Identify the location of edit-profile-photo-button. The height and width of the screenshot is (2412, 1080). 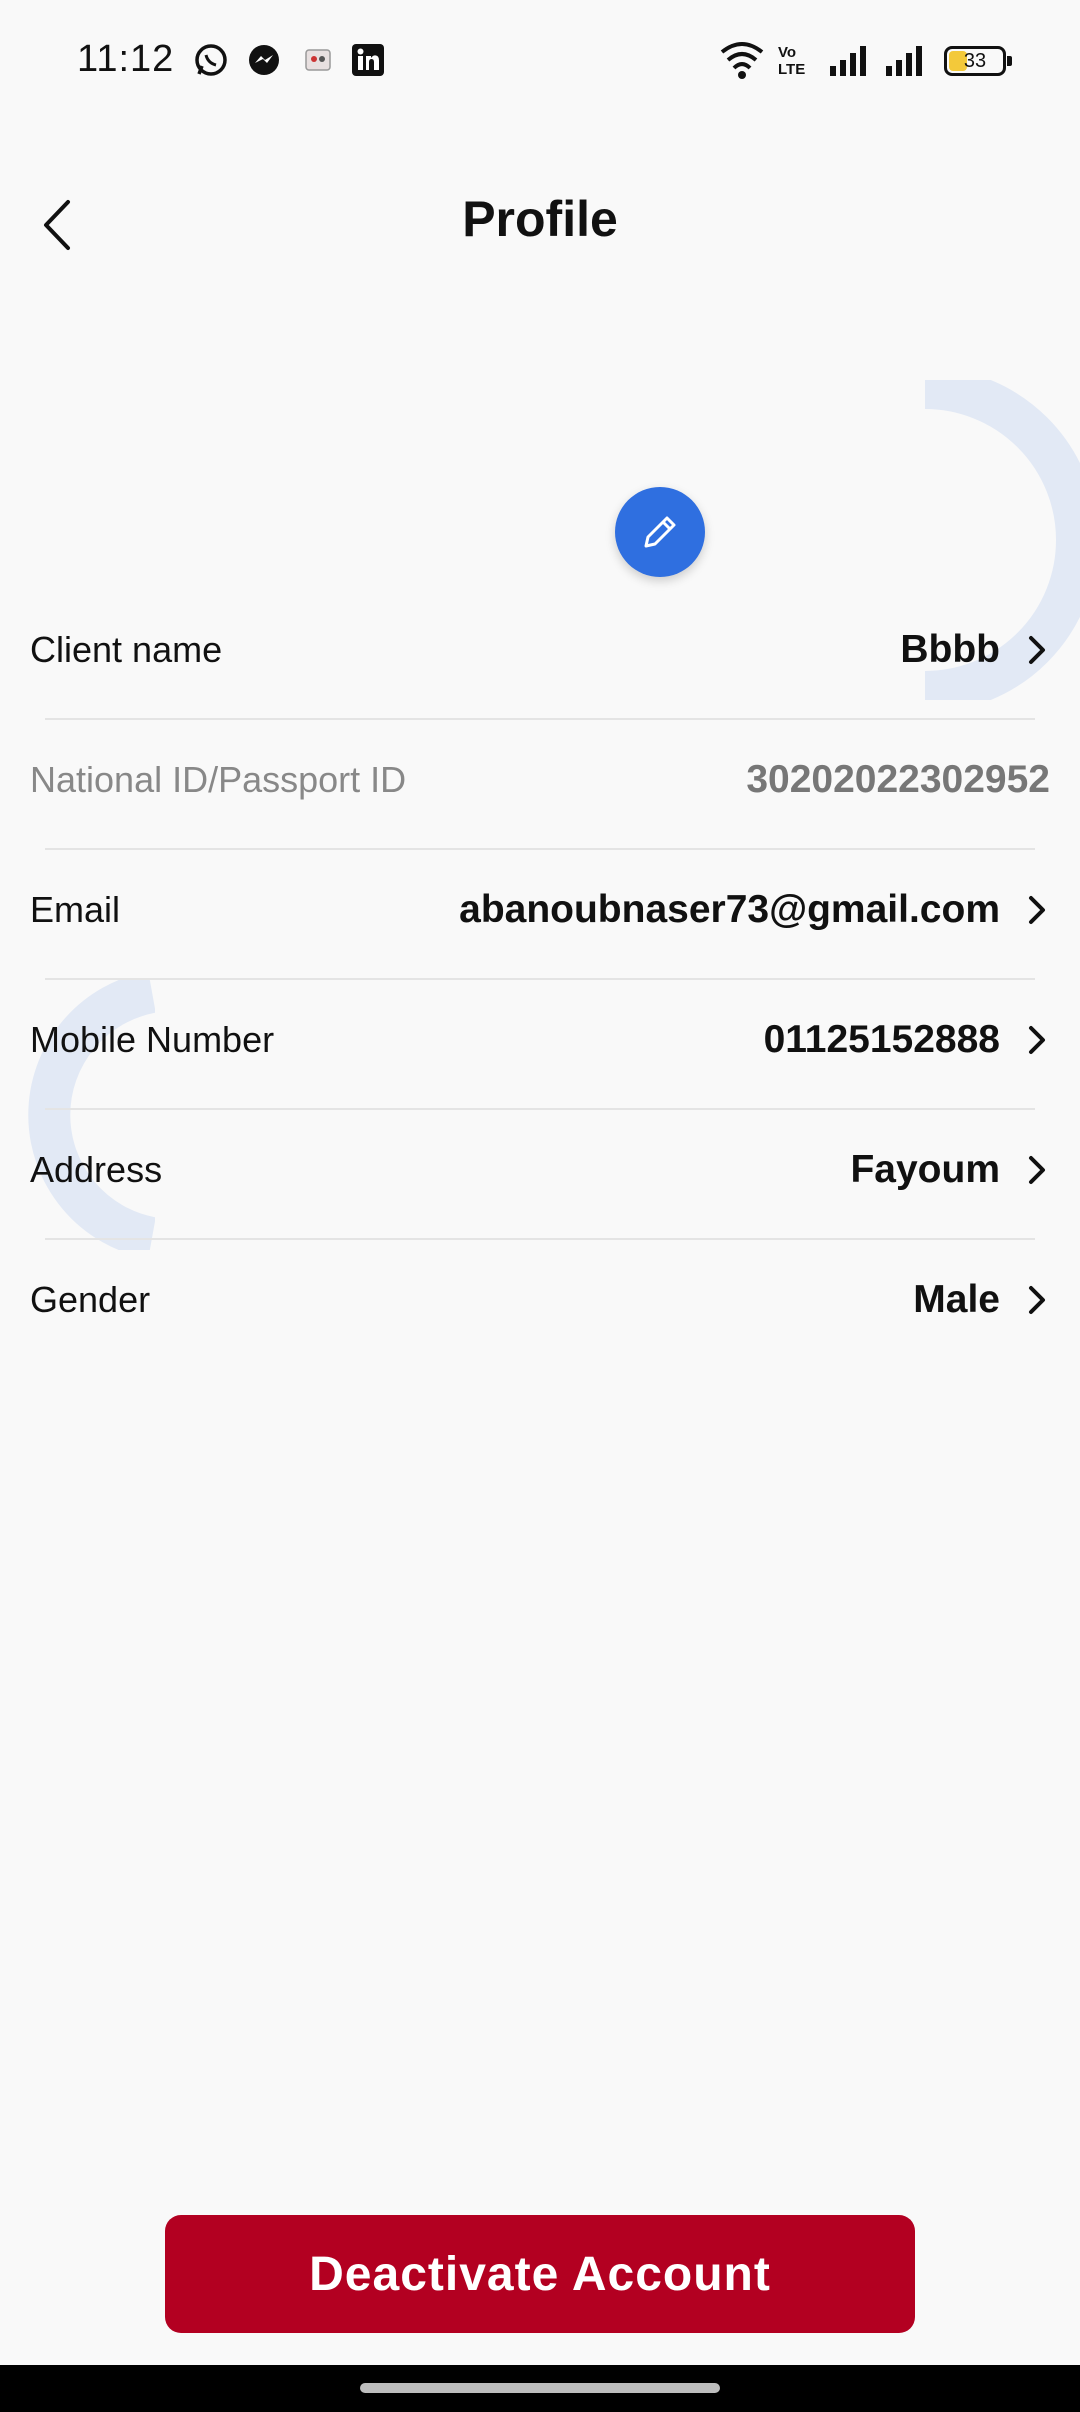
(660, 532).